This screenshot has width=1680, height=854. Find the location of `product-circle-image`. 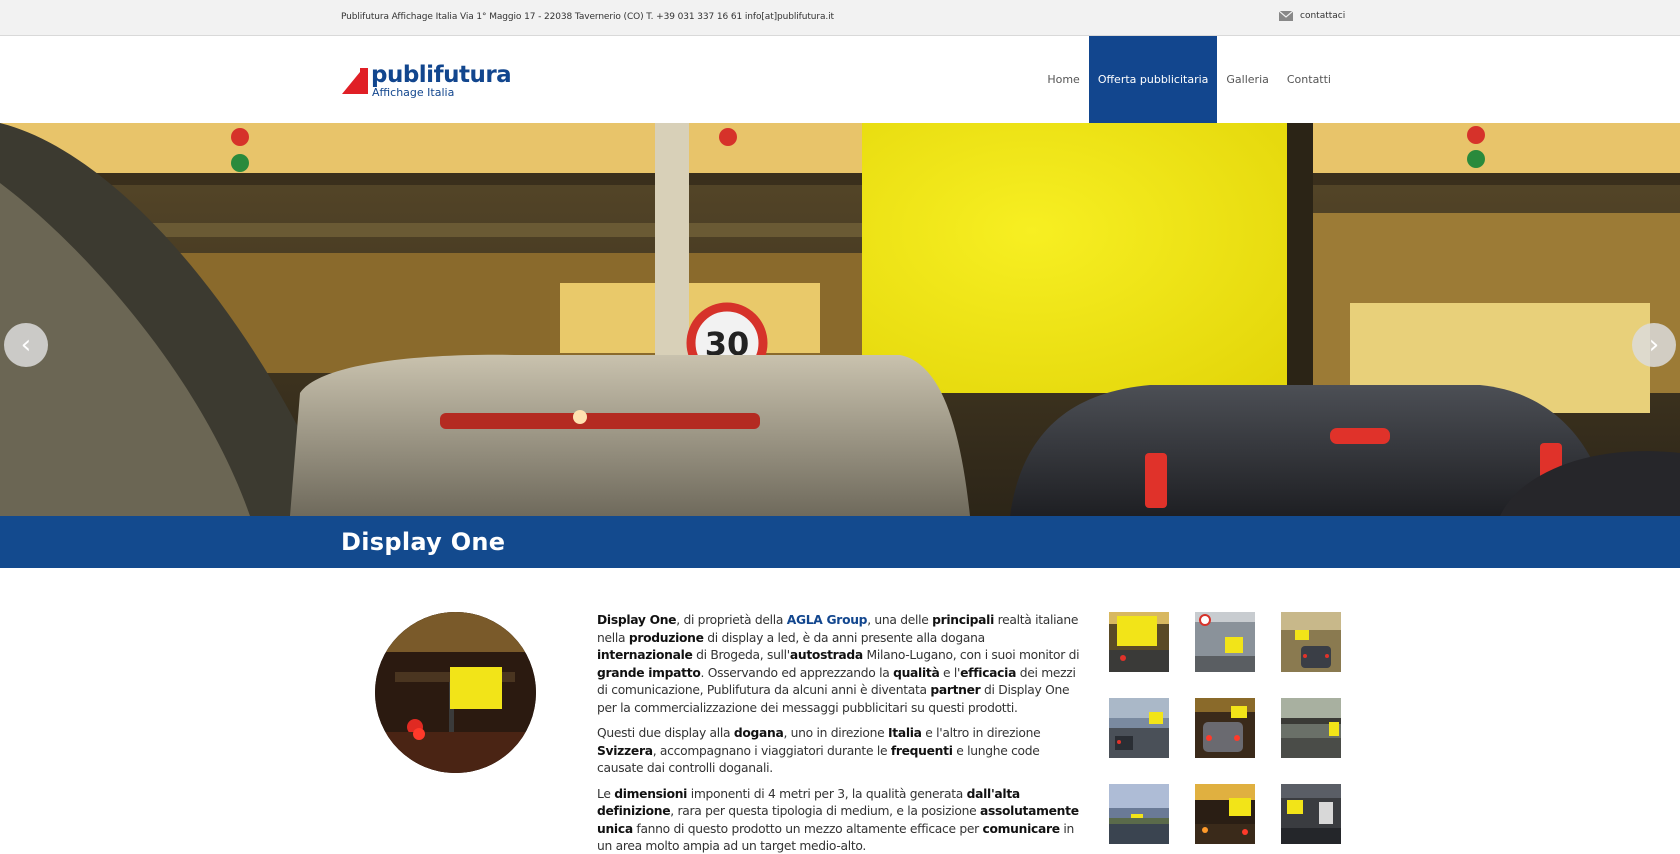

product-circle-image is located at coordinates (455, 692).